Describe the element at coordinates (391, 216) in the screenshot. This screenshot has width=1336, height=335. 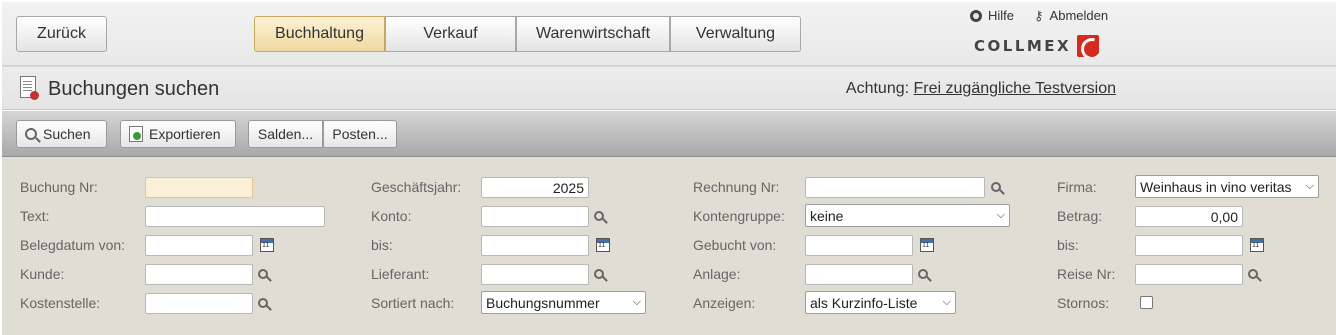
I see `konto-label: Konto:` at that location.